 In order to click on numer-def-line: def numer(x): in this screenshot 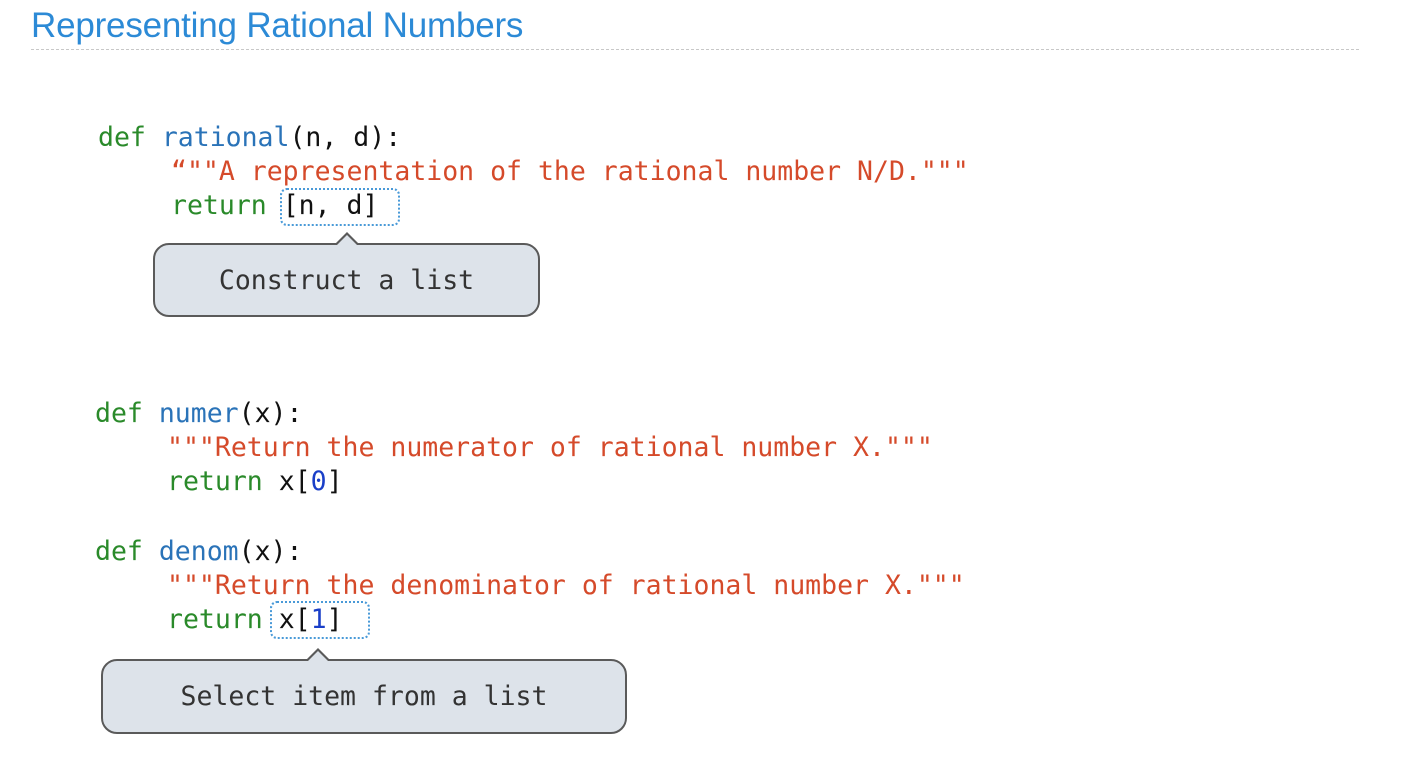, I will do `click(198, 414)`.